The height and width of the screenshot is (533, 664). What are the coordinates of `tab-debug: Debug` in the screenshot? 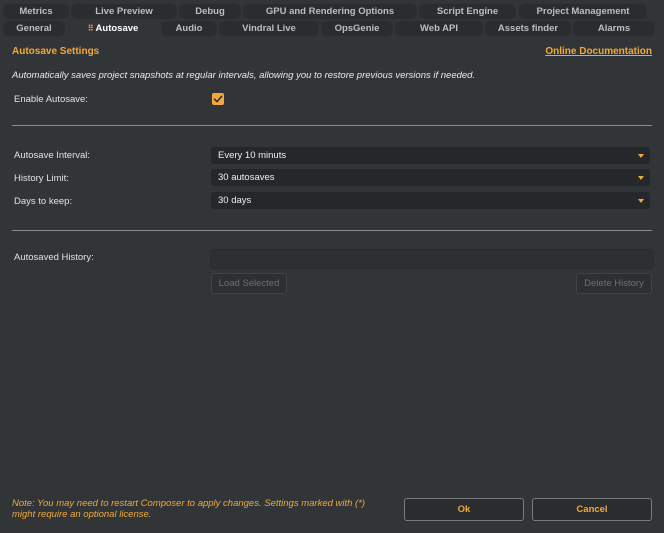 It's located at (210, 11).